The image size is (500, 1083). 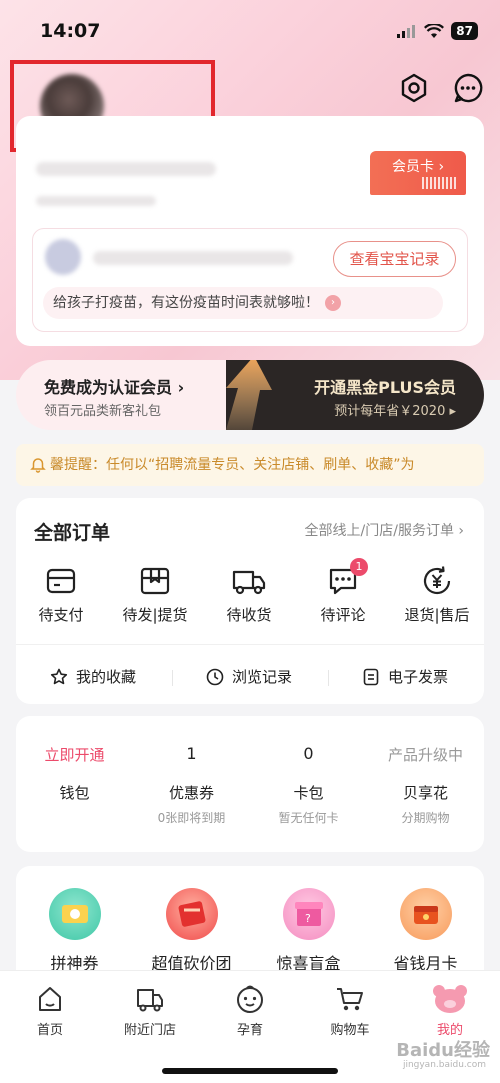 I want to click on chevron-right-icon: ›, so click(x=333, y=303).